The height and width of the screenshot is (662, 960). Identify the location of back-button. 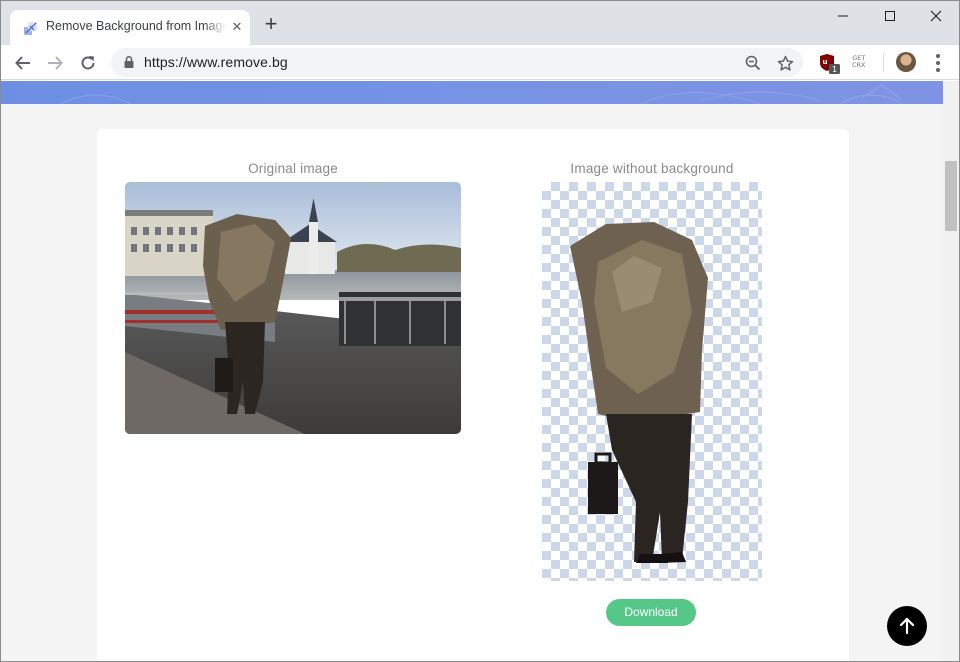
(23, 63).